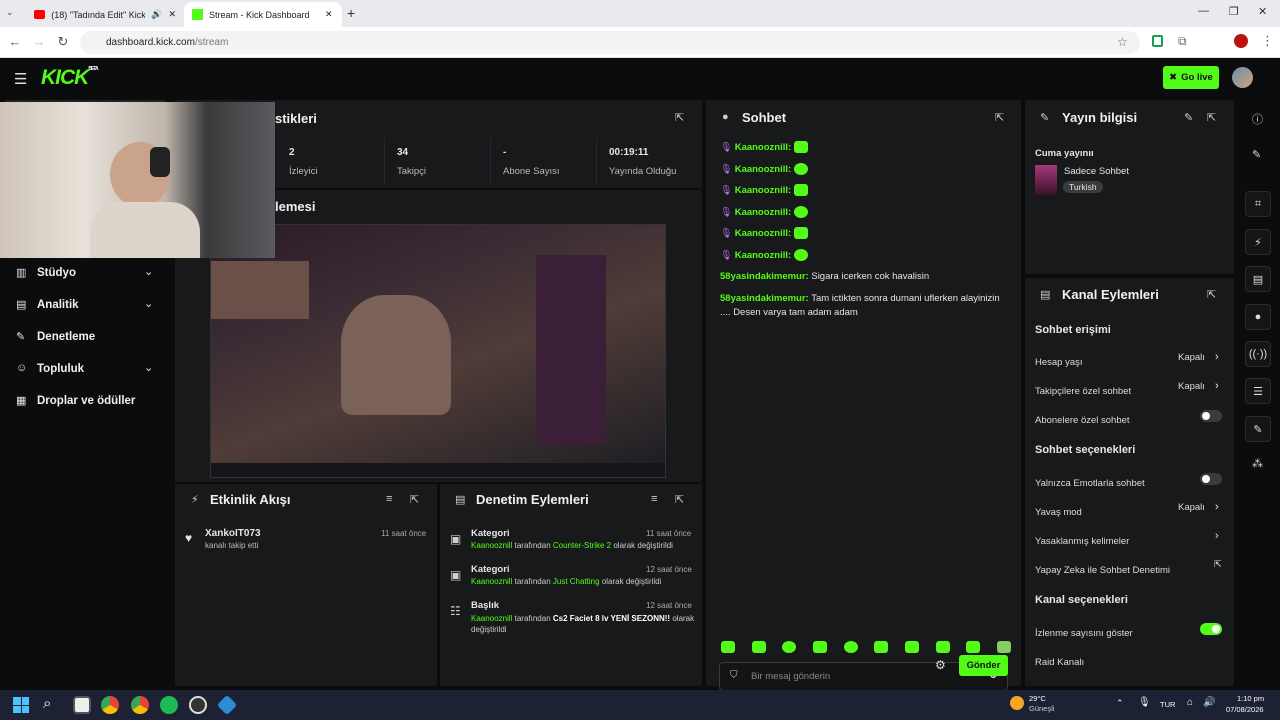 The image size is (1280, 720). What do you see at coordinates (1258, 279) in the screenshot?
I see `rail-document-icon: ▤` at bounding box center [1258, 279].